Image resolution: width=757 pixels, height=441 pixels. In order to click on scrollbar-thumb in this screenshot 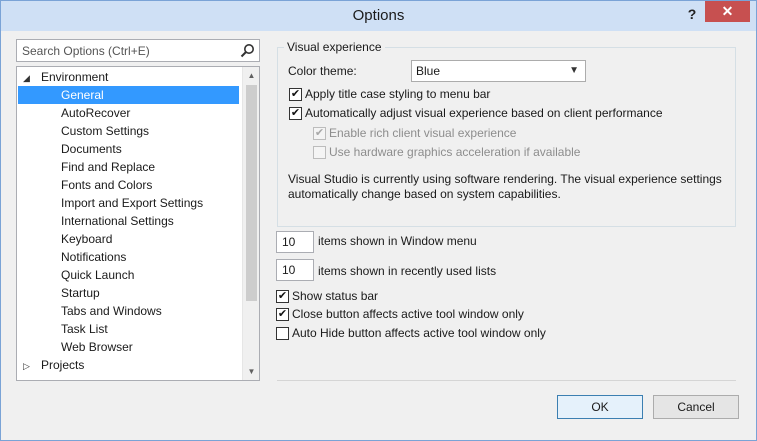, I will do `click(251, 193)`.